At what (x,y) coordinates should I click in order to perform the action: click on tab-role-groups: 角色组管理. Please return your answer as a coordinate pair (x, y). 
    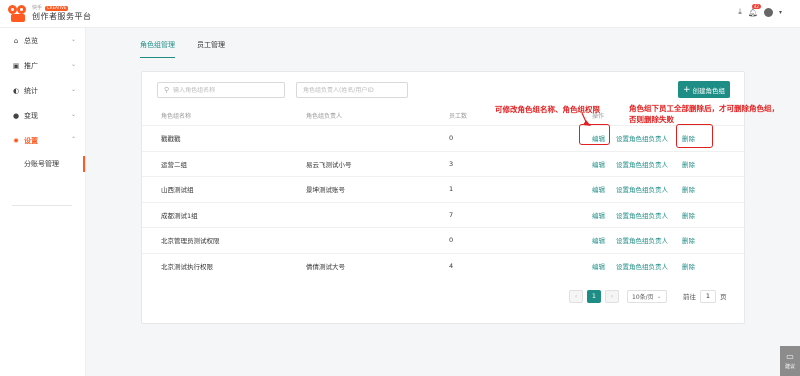
    Looking at the image, I should click on (157, 49).